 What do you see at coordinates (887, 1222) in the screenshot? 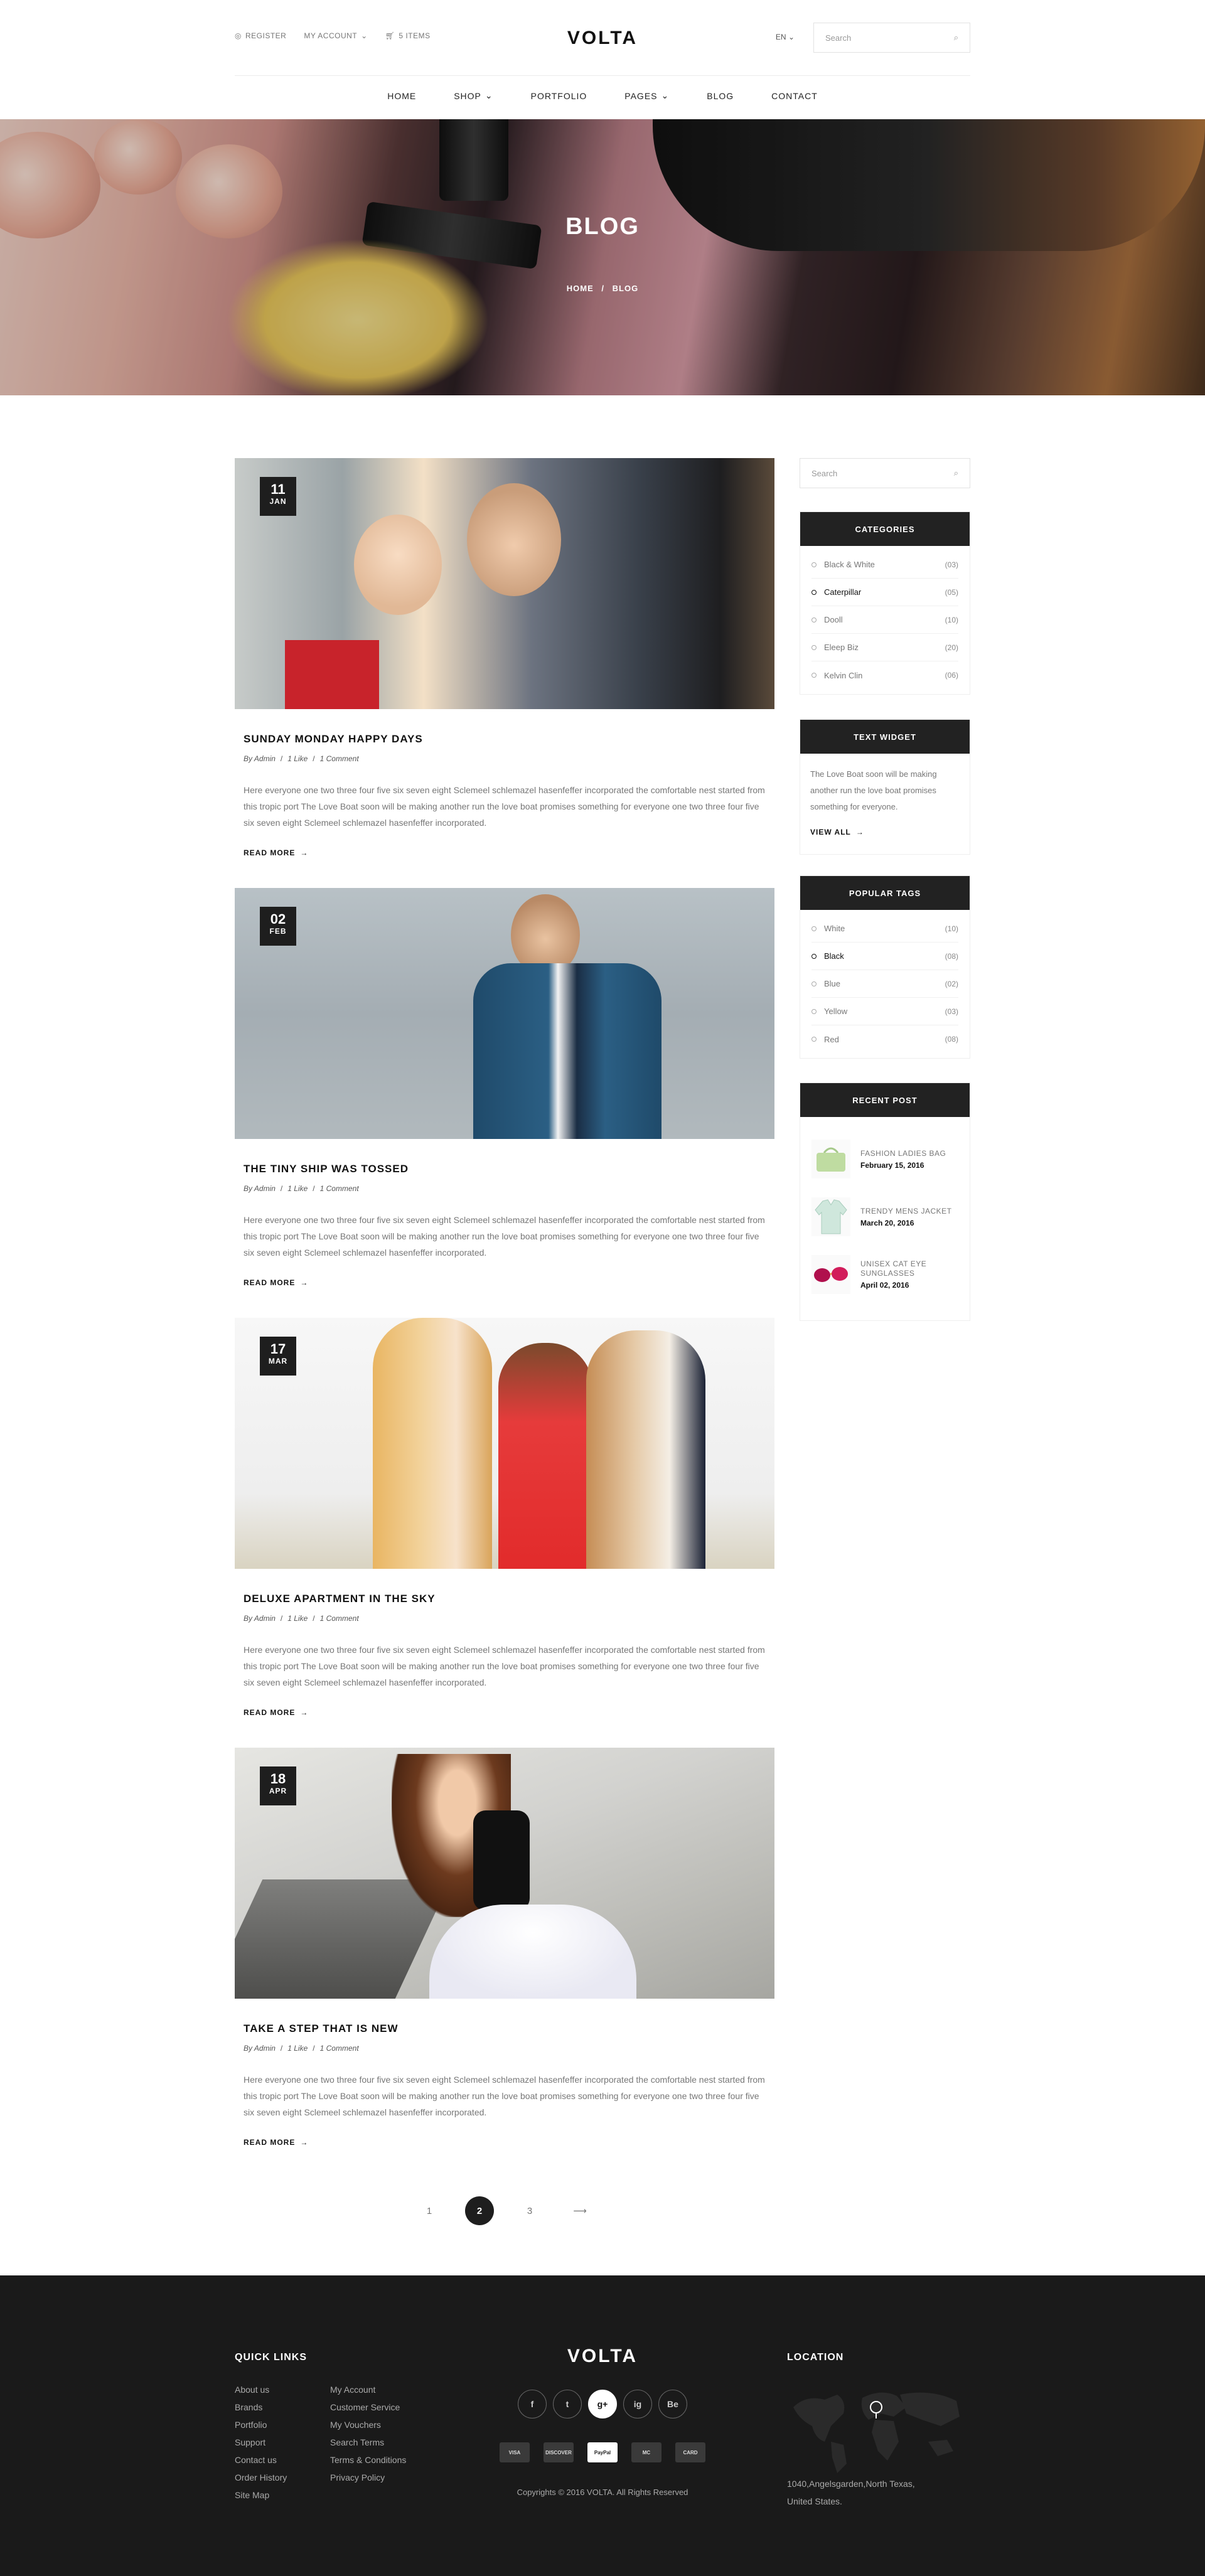
I see `recent-post-date: March 20, 2016` at bounding box center [887, 1222].